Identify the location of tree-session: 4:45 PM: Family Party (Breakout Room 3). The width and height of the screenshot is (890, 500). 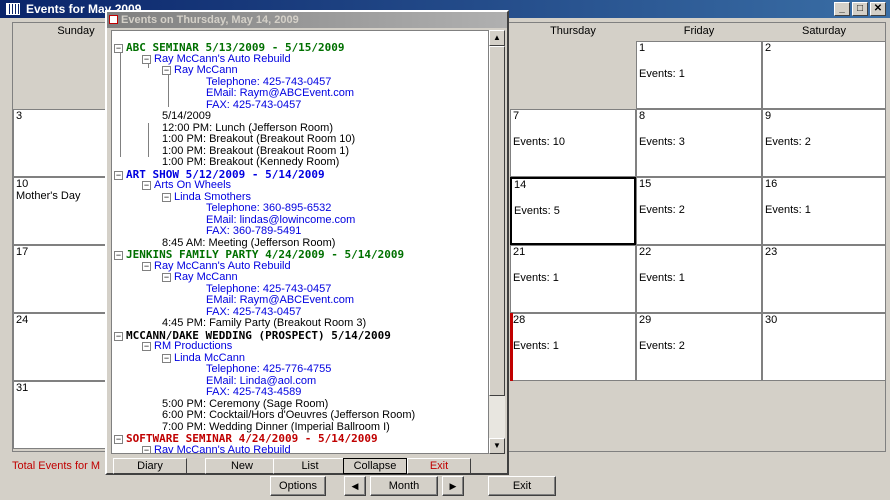
(264, 323).